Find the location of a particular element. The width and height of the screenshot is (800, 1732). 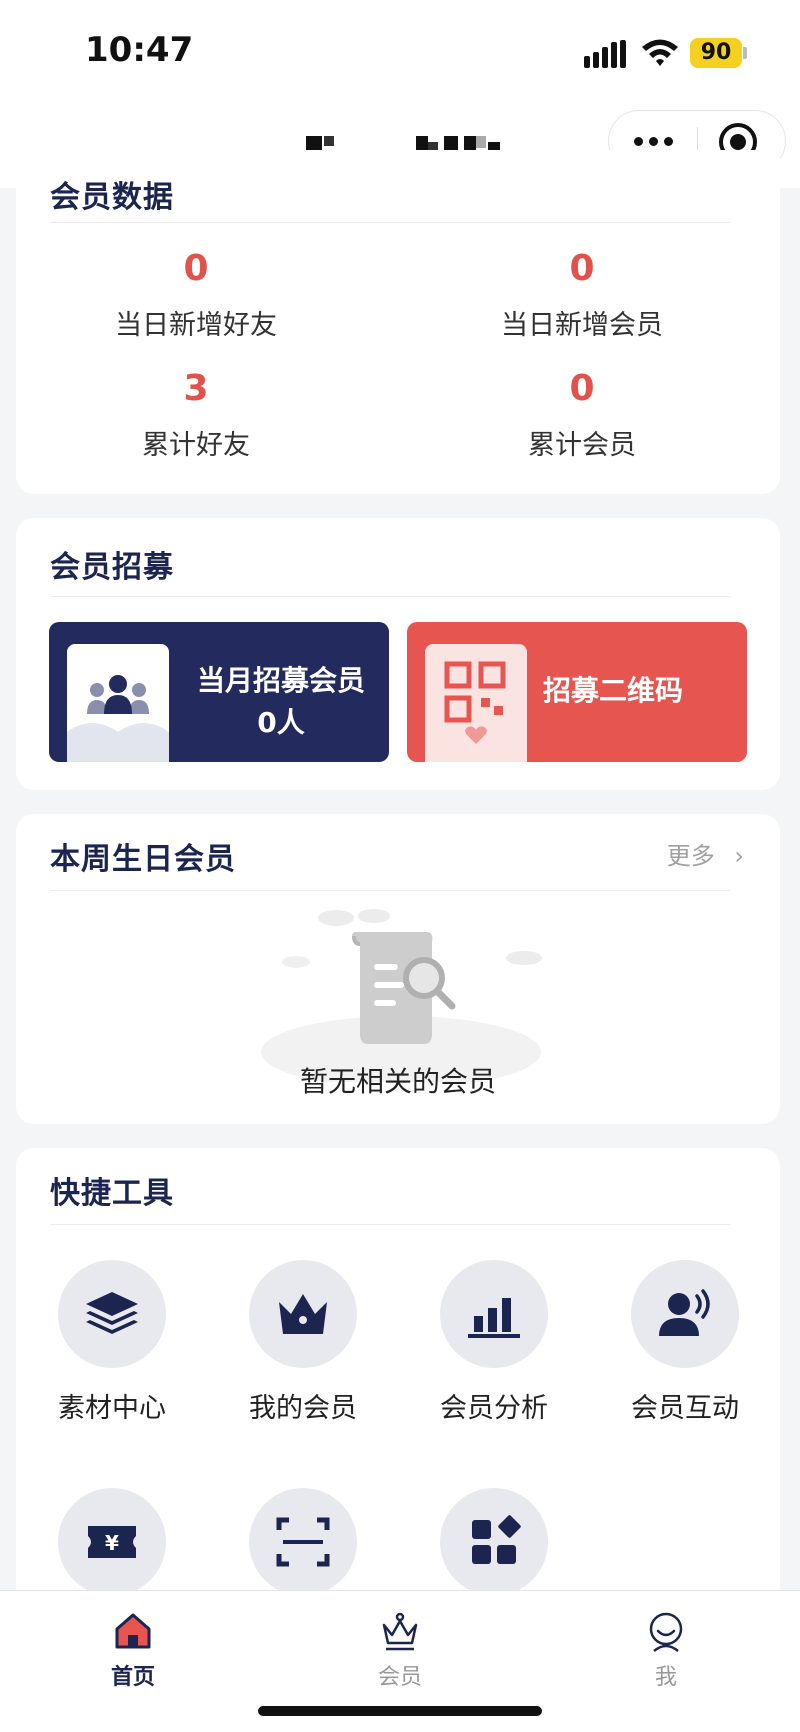

battery-tip is located at coordinates (745, 53).